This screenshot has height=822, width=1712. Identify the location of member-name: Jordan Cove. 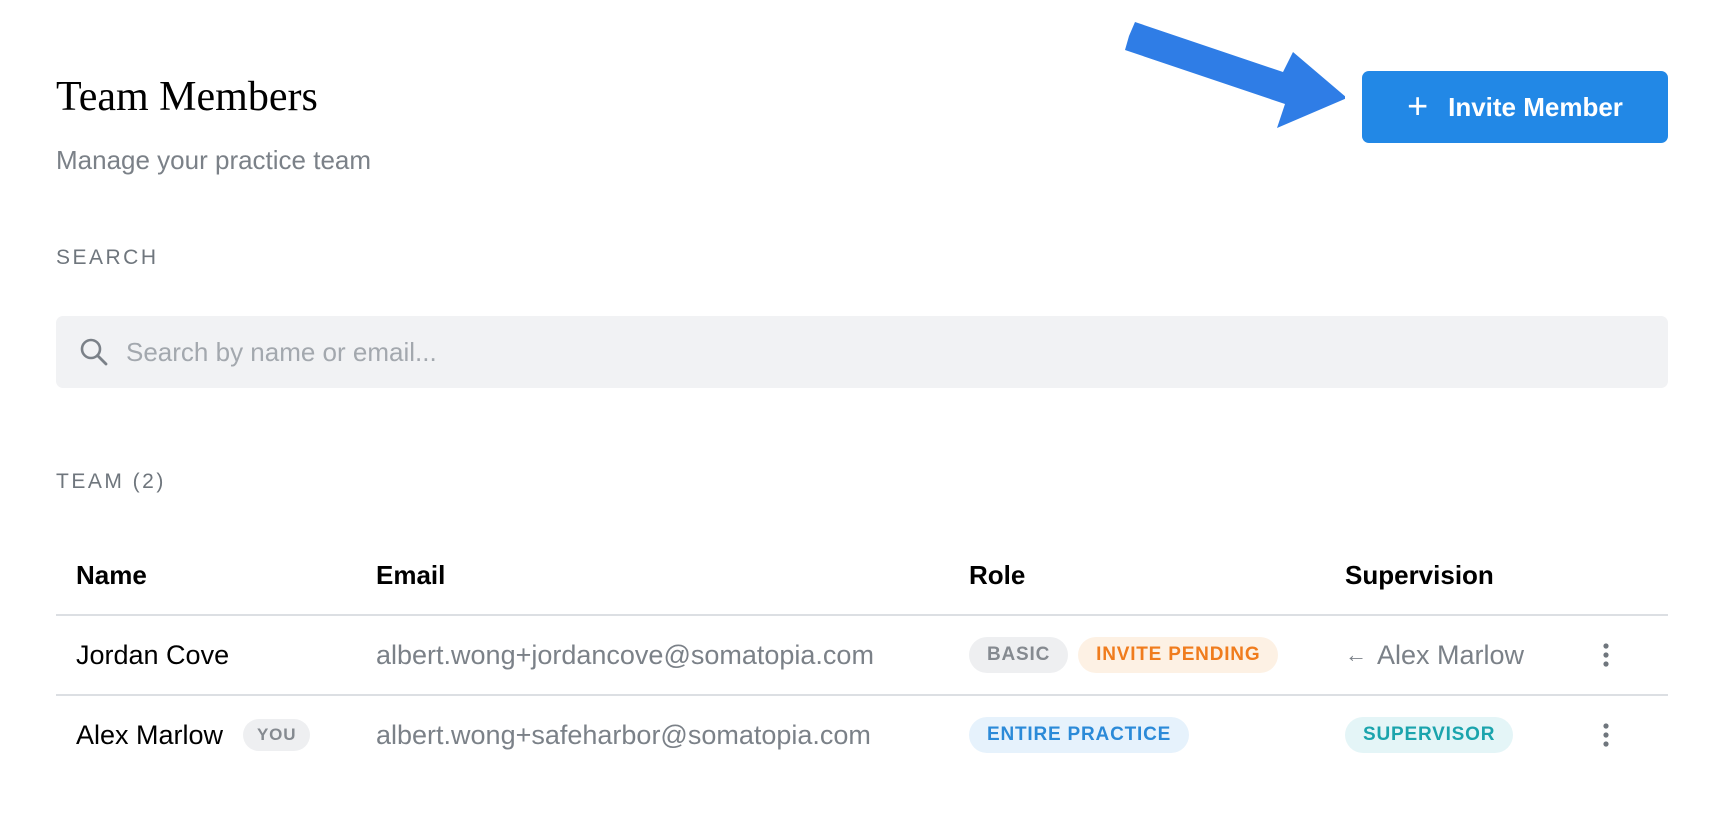
(153, 654).